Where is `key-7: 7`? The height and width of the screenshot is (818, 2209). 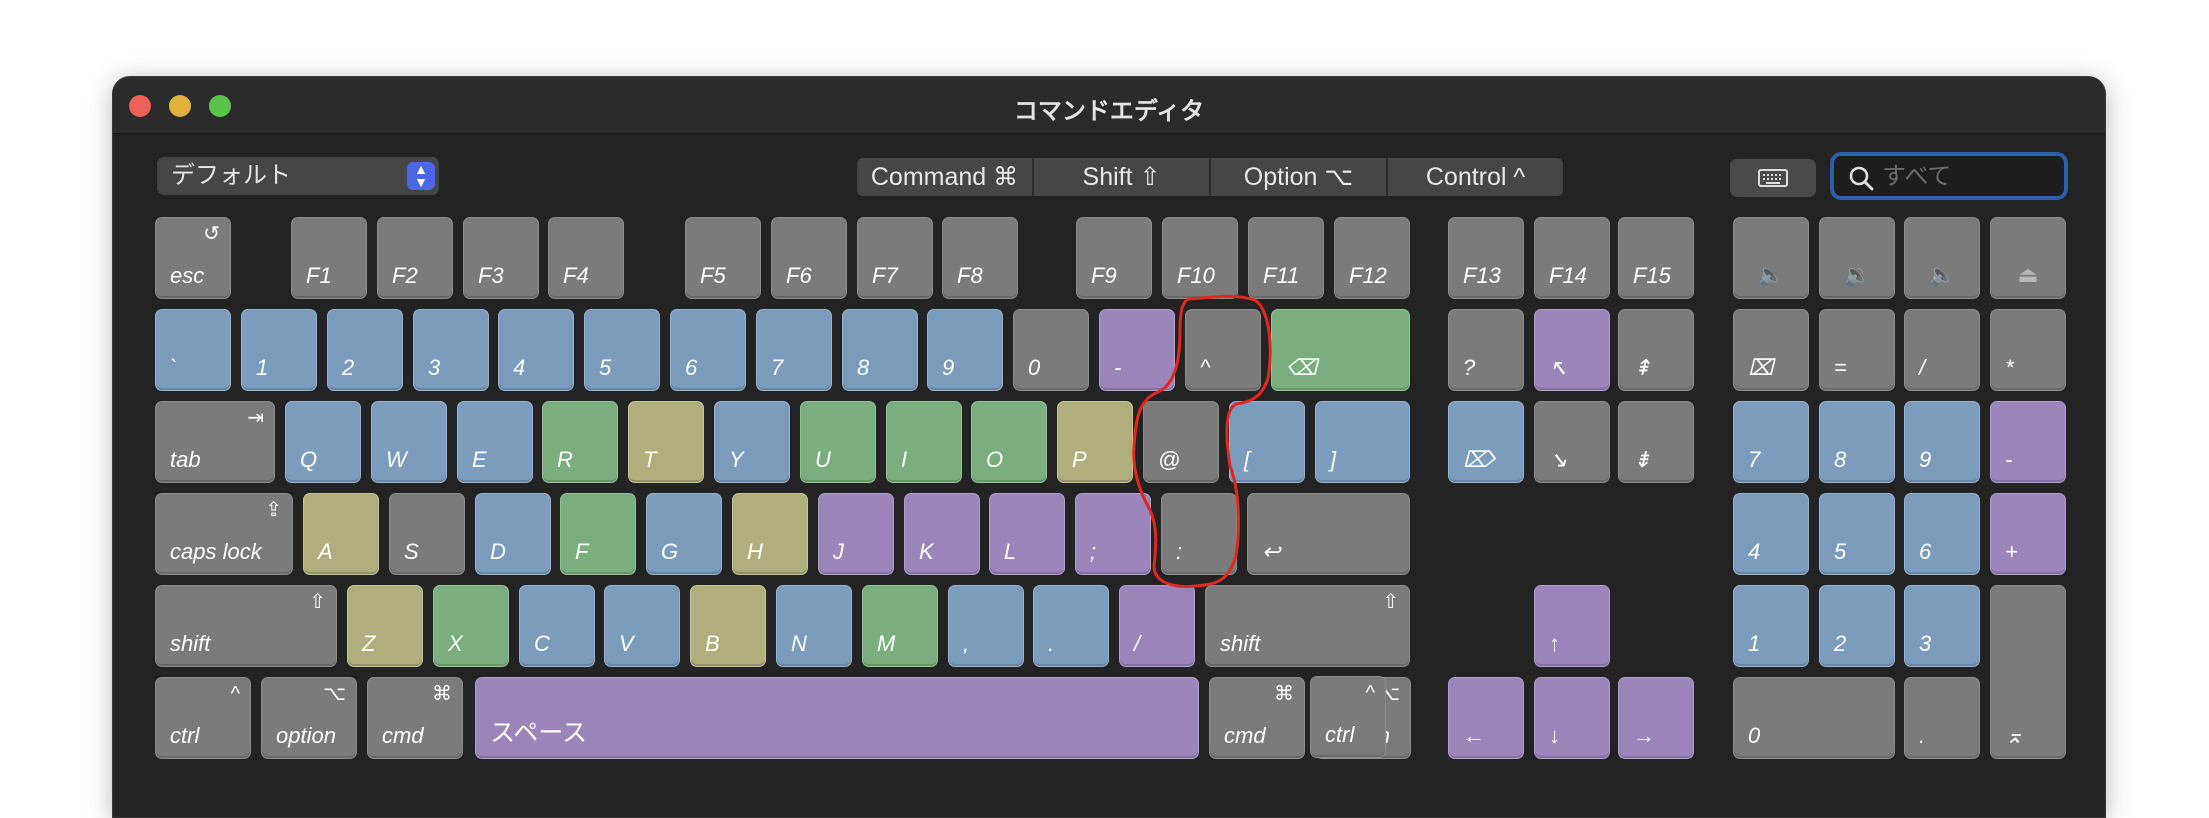
key-7: 7 is located at coordinates (794, 350).